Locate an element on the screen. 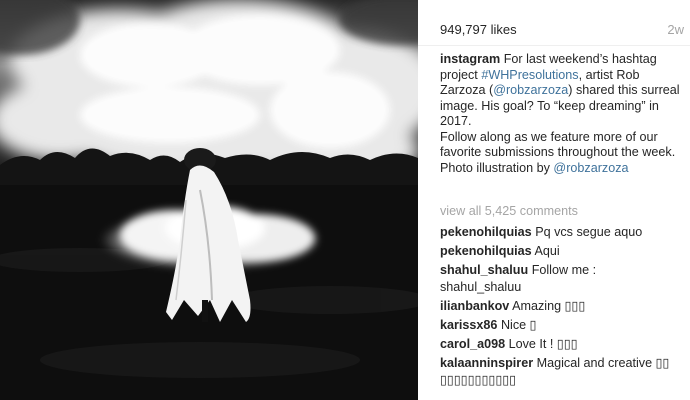  caption-text-5: Photo illustration by is located at coordinates (495, 167).